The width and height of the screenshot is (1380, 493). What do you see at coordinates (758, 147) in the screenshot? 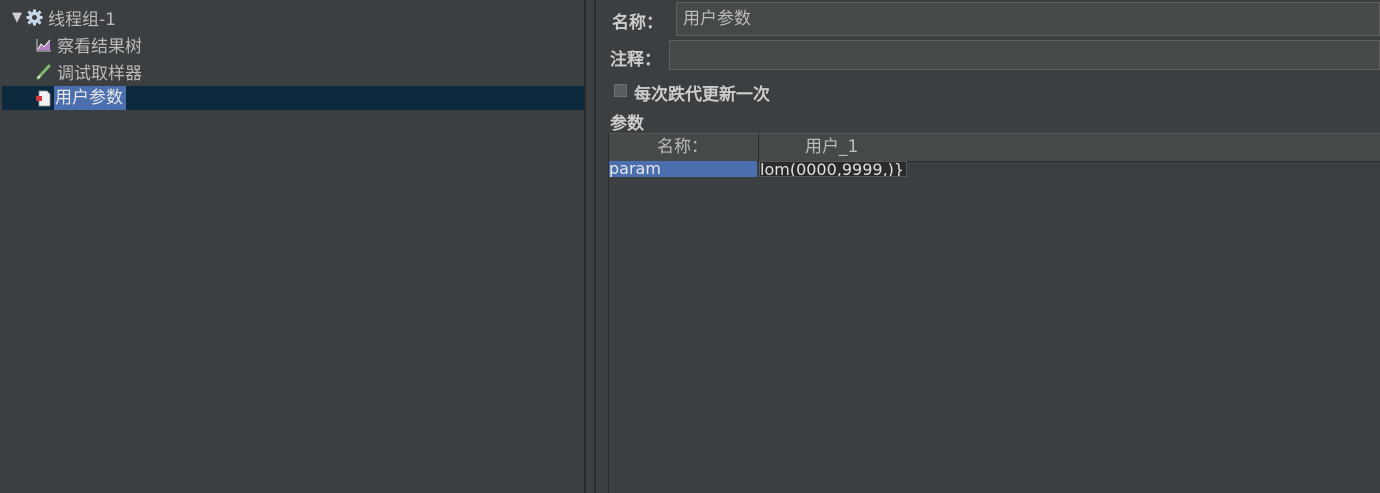
I see `column-divider` at bounding box center [758, 147].